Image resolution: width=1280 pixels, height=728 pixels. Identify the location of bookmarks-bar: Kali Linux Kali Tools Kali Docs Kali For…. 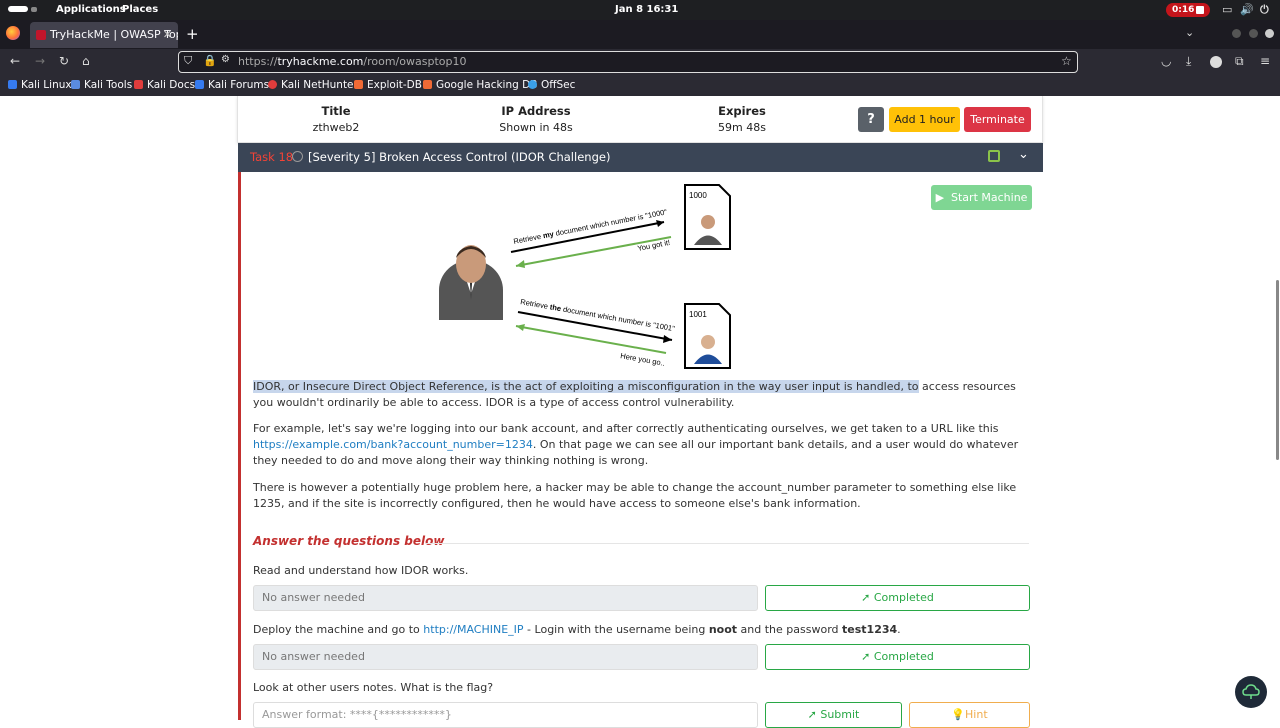
(640, 85).